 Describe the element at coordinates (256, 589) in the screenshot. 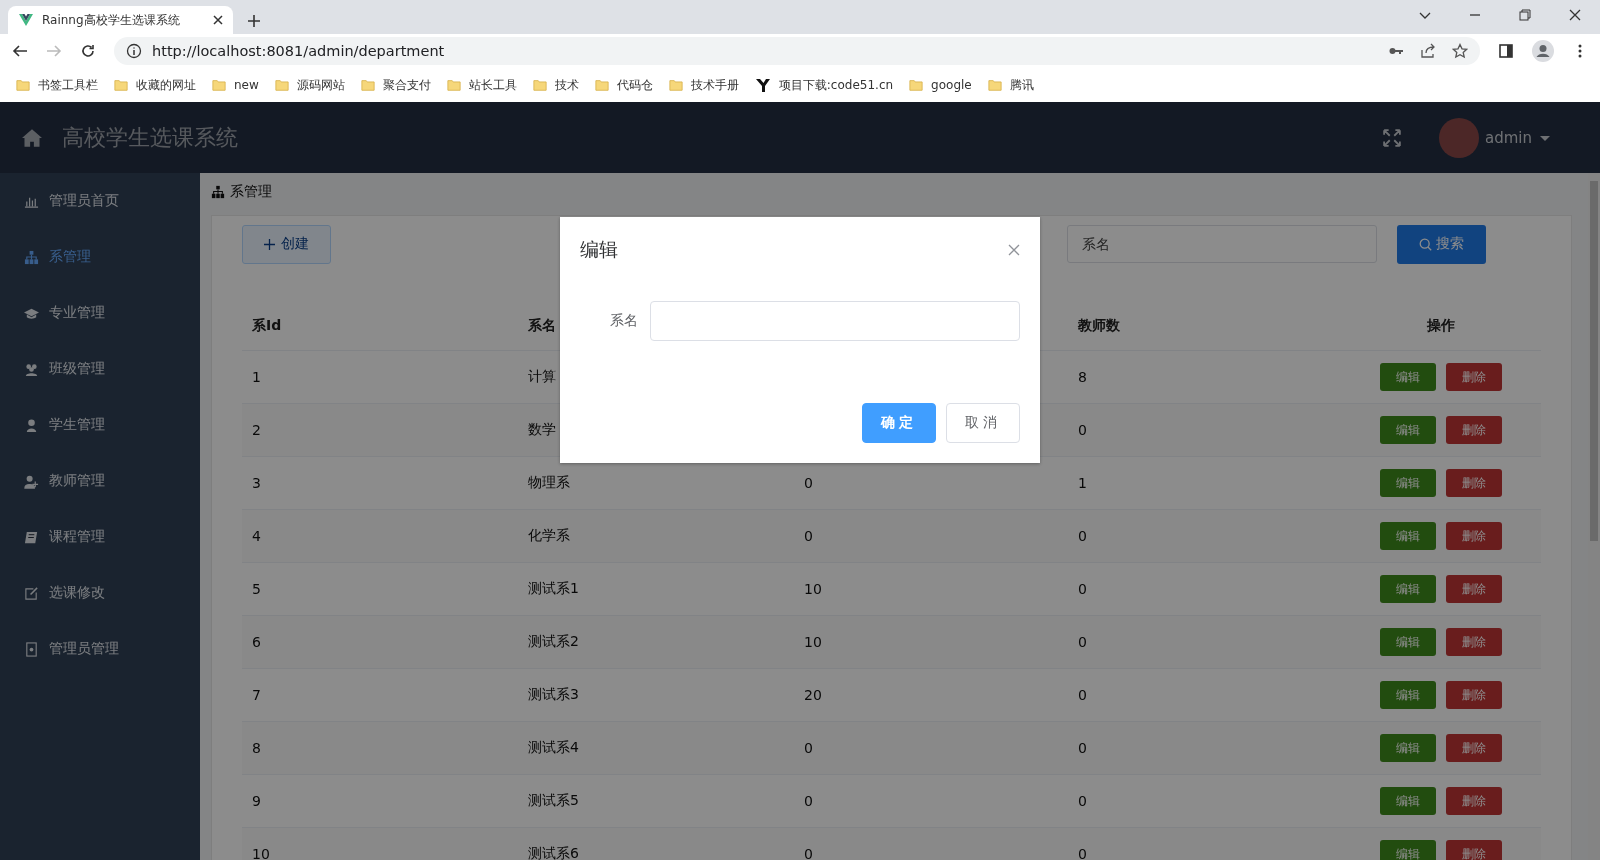

I see `table-cell-text: 5` at that location.